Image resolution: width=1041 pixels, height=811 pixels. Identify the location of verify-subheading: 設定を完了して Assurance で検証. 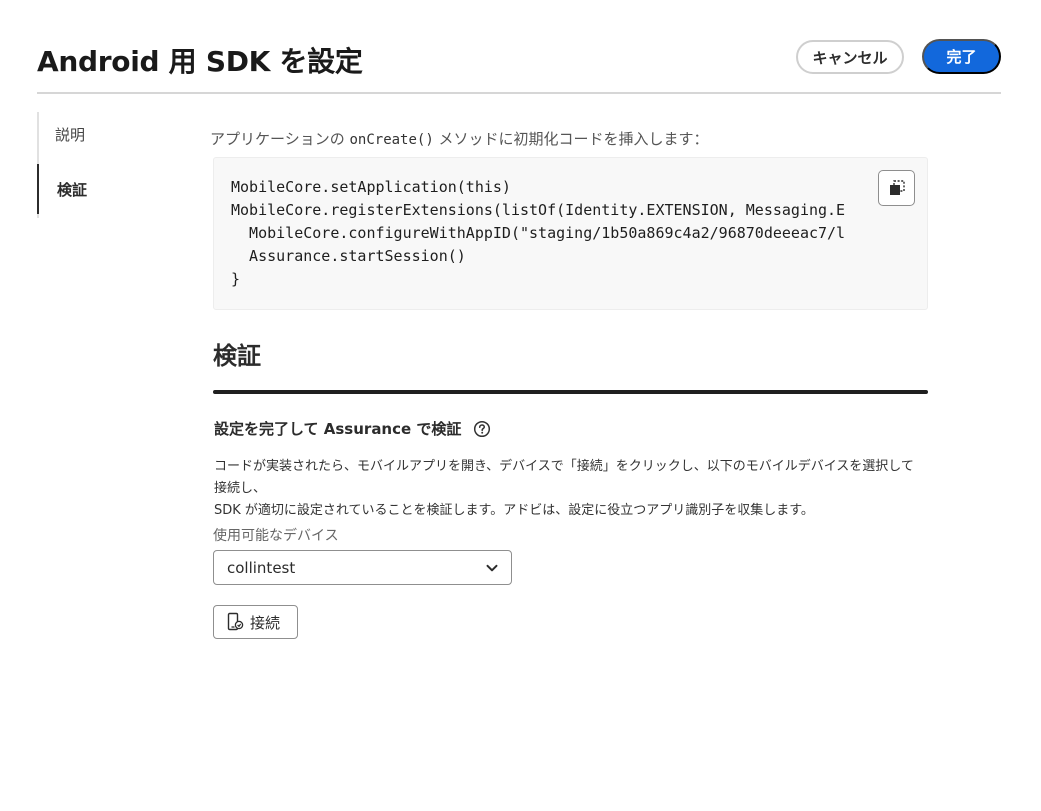
(352, 428).